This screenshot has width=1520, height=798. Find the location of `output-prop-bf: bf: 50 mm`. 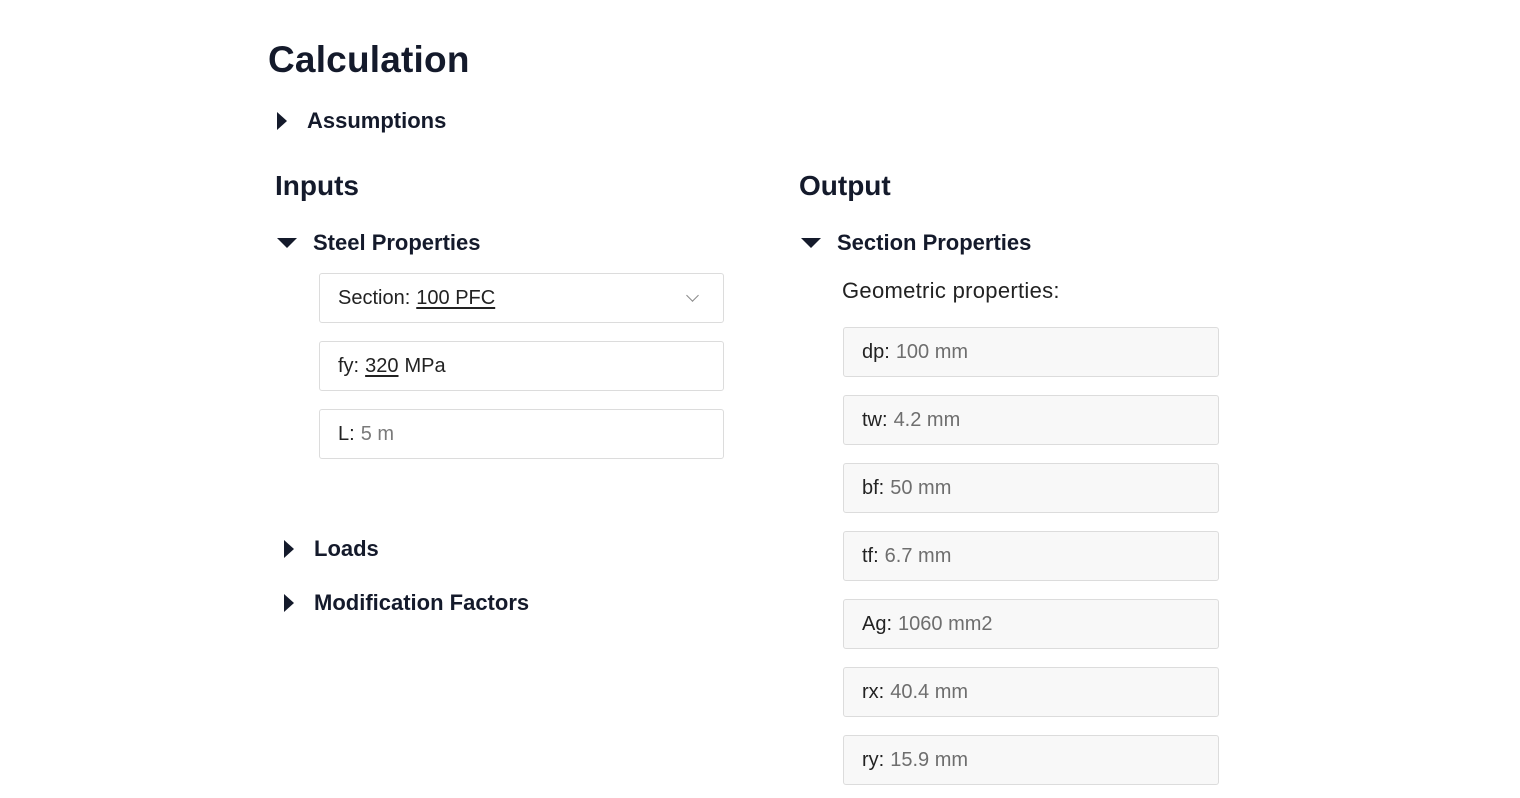

output-prop-bf: bf: 50 mm is located at coordinates (1031, 488).